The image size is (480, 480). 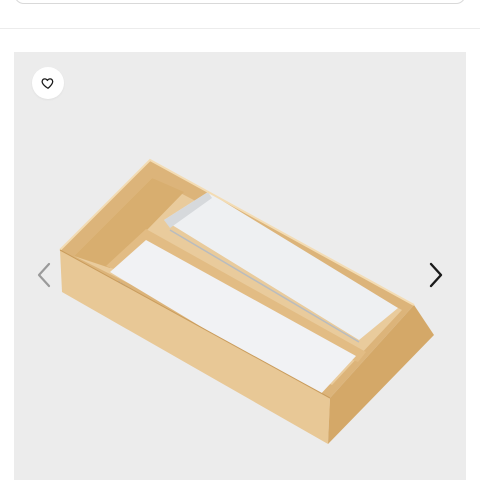 I want to click on favorite-button, so click(x=48, y=83).